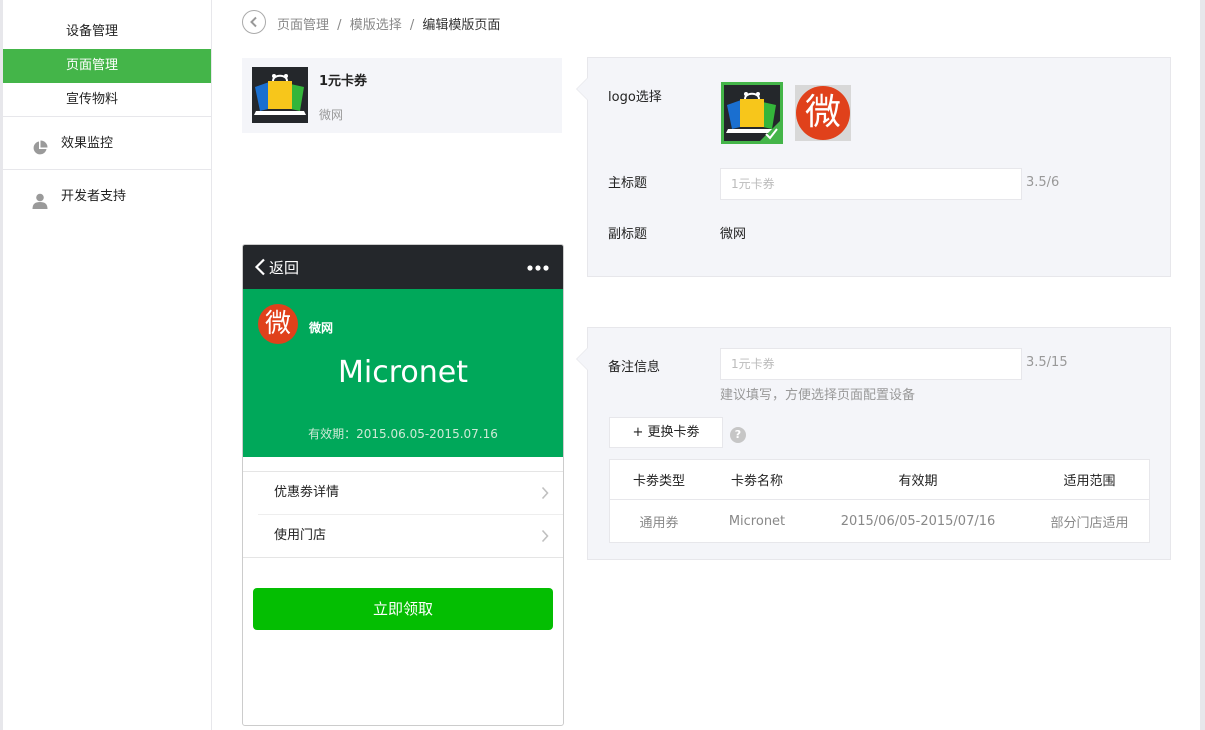 This screenshot has width=1205, height=730. I want to click on logo-option-shopping-bag, so click(752, 113).